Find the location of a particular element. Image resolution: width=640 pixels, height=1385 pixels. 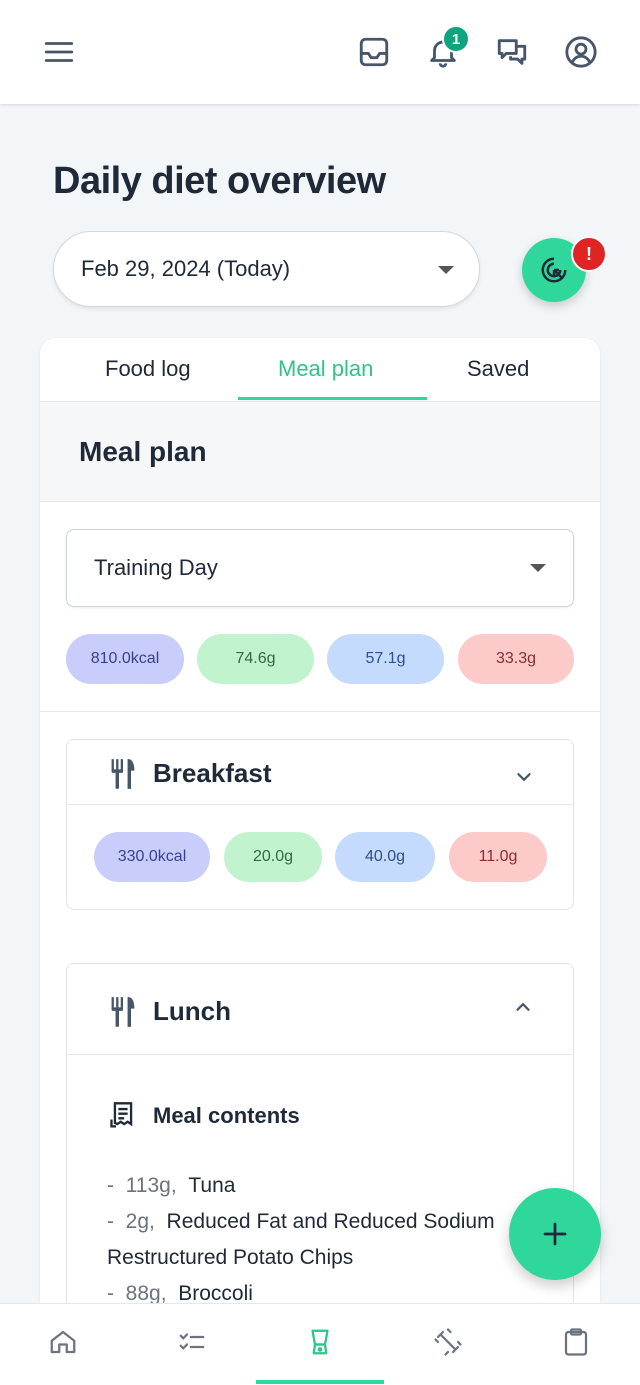

breakfast-title: Breakfast is located at coordinates (212, 773).